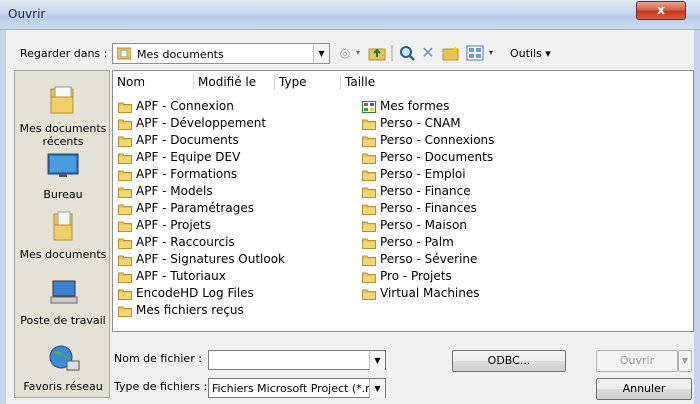  Describe the element at coordinates (437, 140) in the screenshot. I see `folder-name: Perso - Connexions` at that location.